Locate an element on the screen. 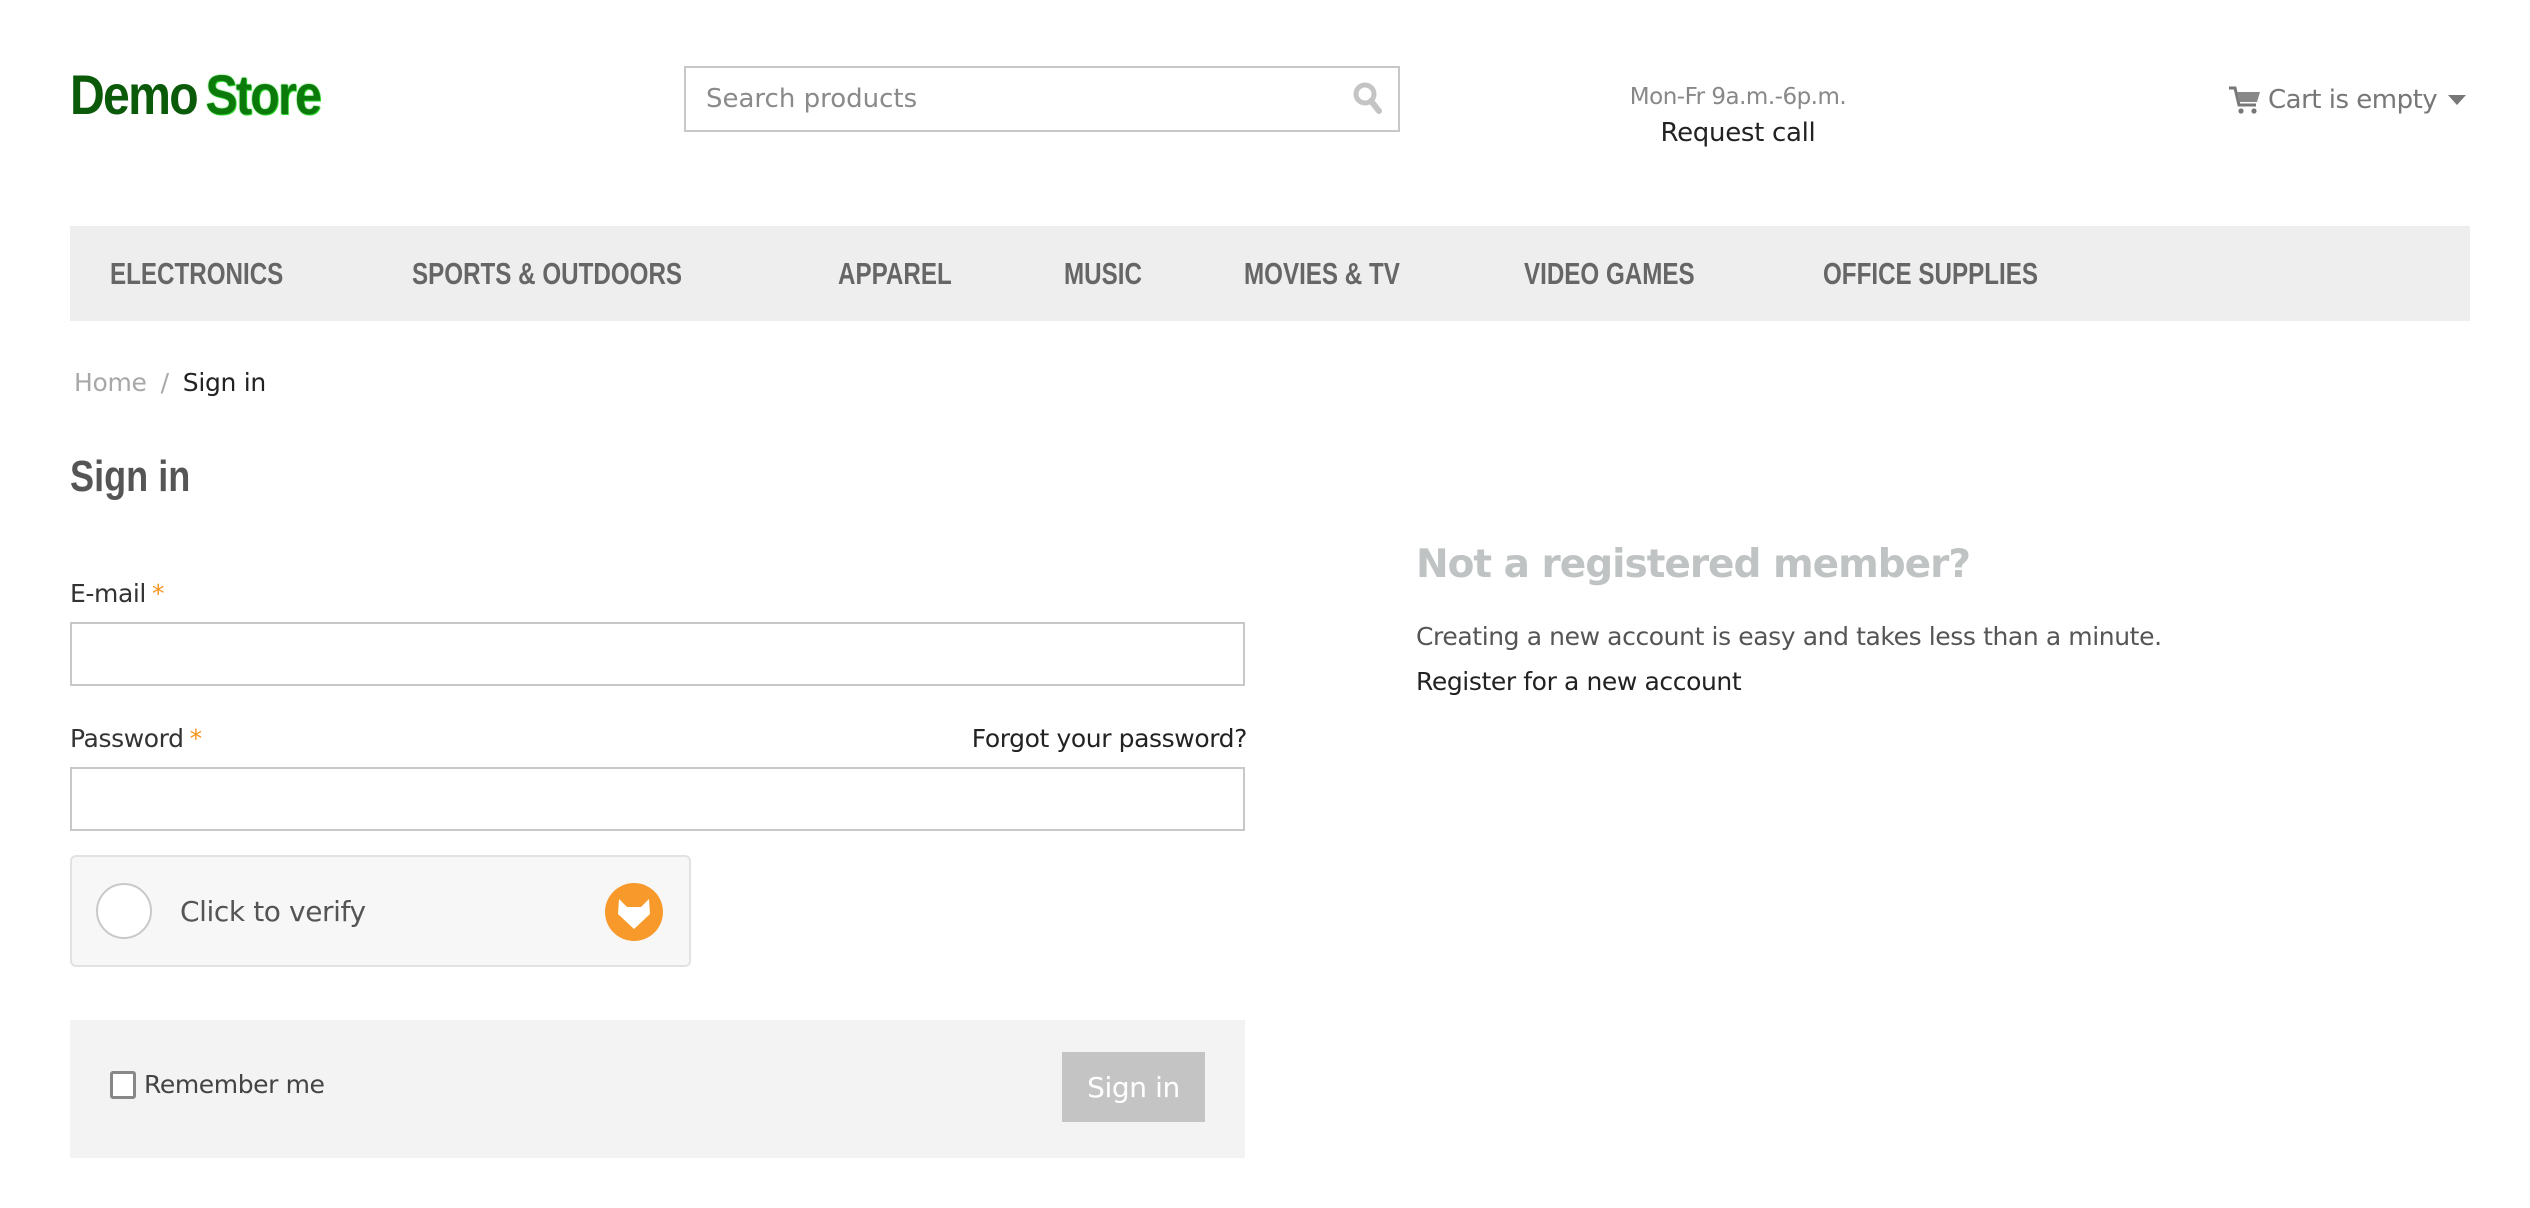  cart-icon is located at coordinates (2244, 100).